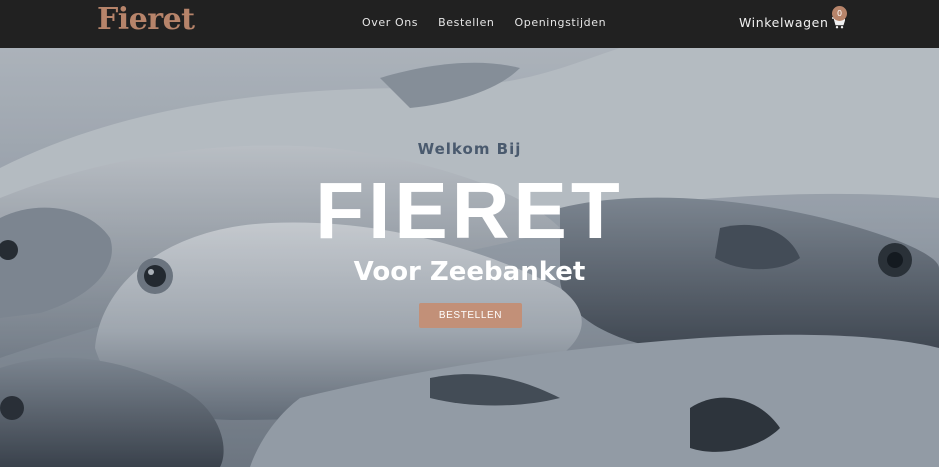 The width and height of the screenshot is (939, 467). Describe the element at coordinates (469, 210) in the screenshot. I see `hero-brand-title: FIERET` at that location.